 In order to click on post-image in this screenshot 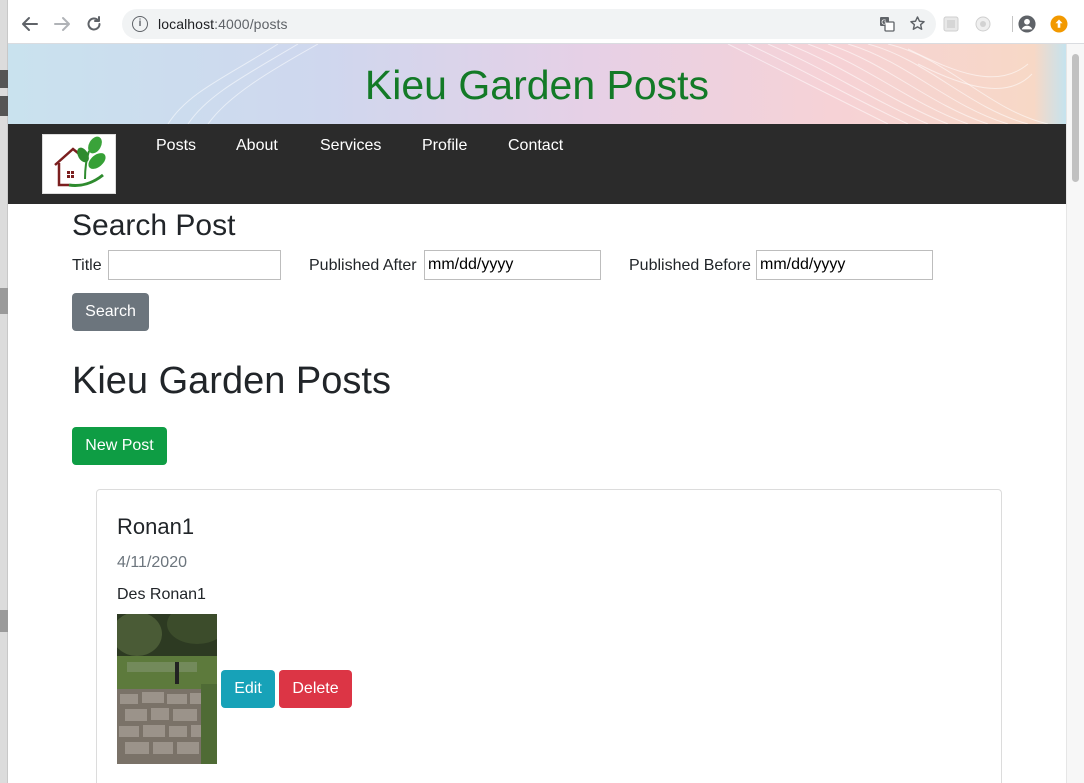, I will do `click(167, 689)`.